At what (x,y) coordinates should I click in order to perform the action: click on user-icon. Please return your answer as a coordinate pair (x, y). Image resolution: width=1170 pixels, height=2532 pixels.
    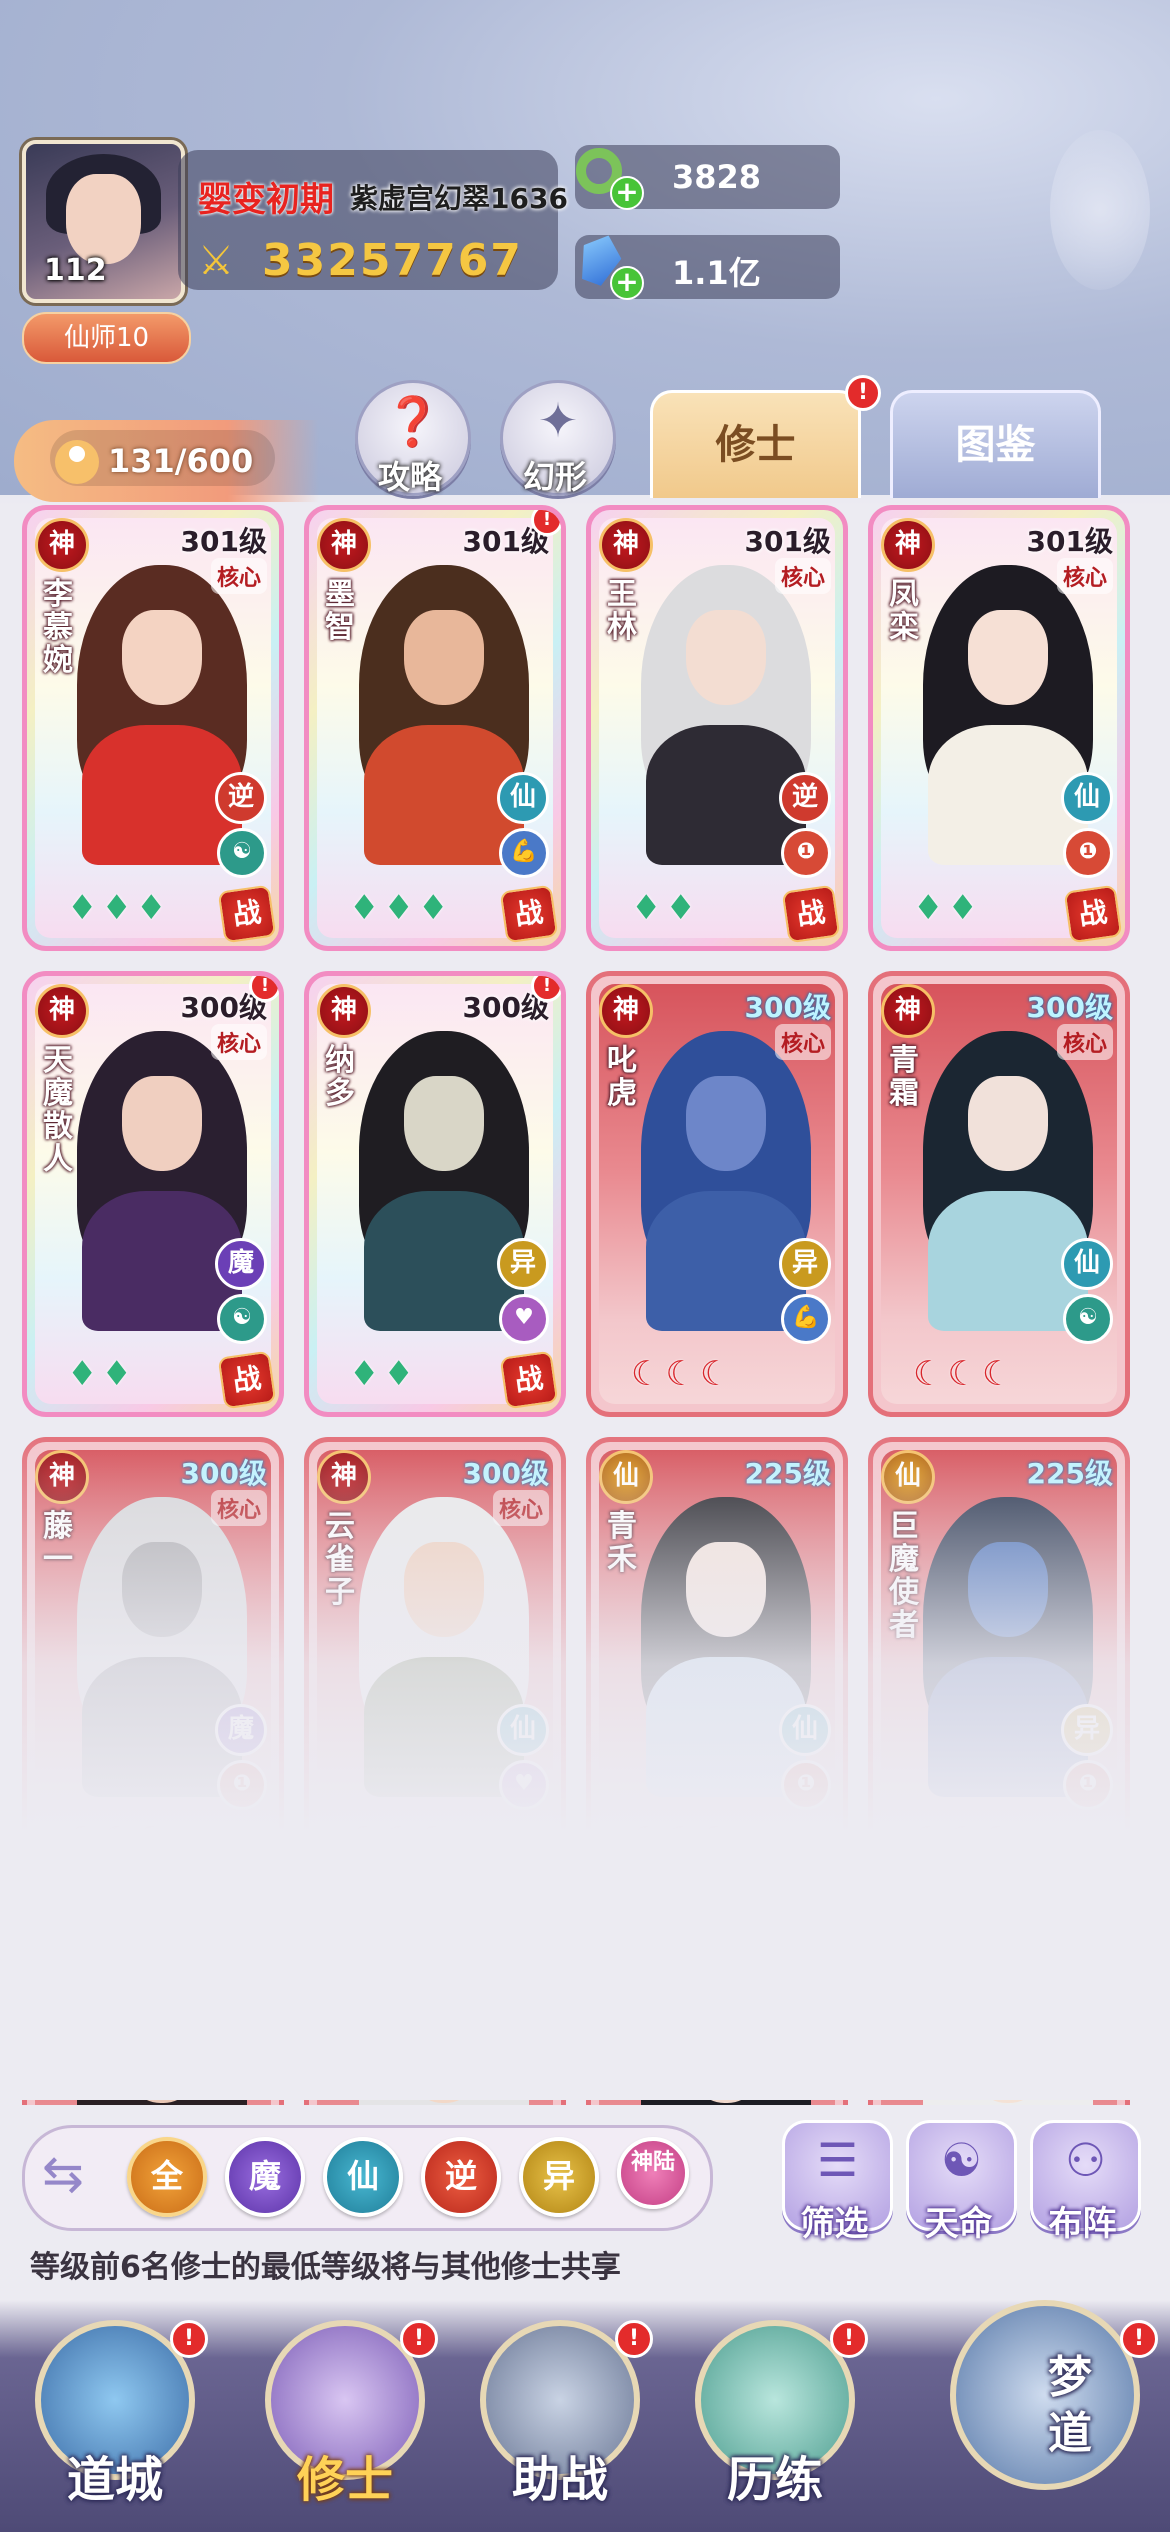
    Looking at the image, I should click on (77, 462).